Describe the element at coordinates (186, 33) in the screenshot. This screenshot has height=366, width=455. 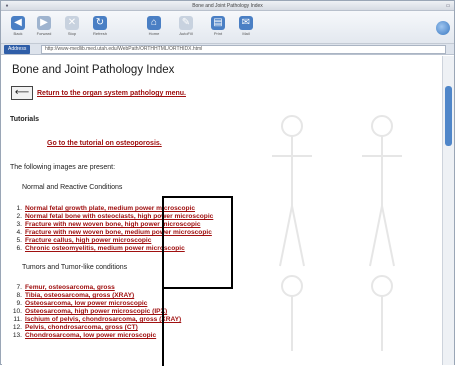
I see `autofill-label: AutoFill` at that location.